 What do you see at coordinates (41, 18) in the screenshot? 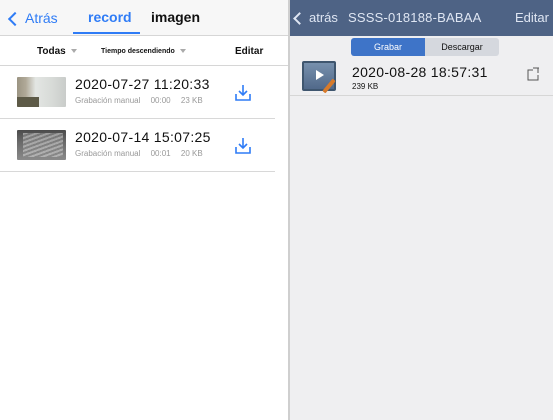
I see `left-back-label: Atrás` at bounding box center [41, 18].